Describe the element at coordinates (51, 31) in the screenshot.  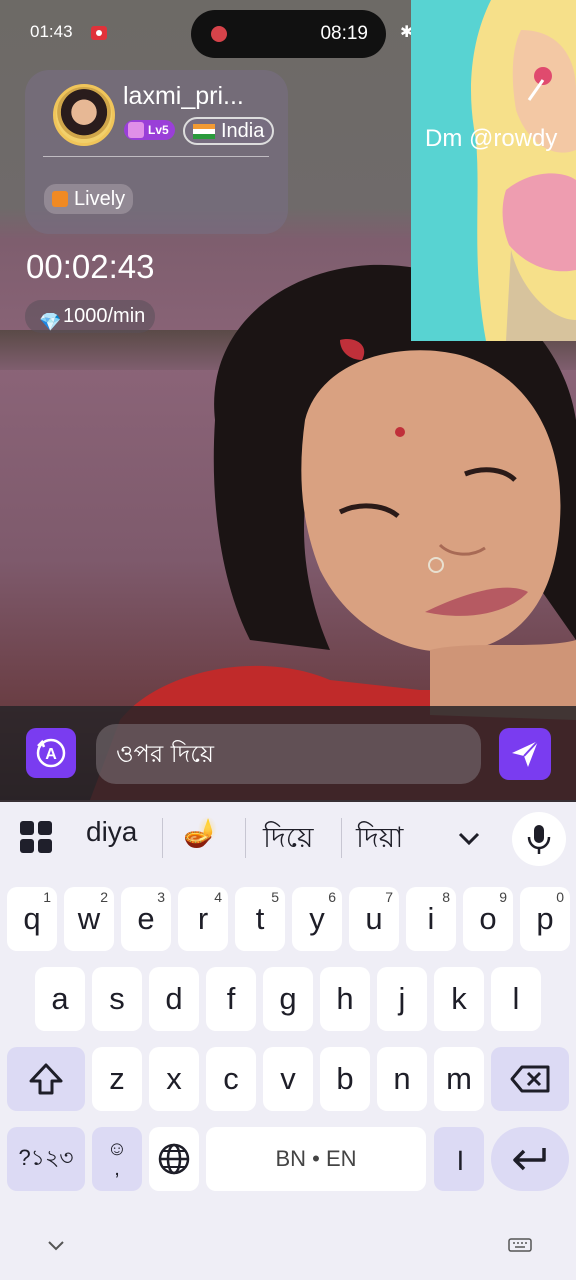
I see `status-time: 01:43` at that location.